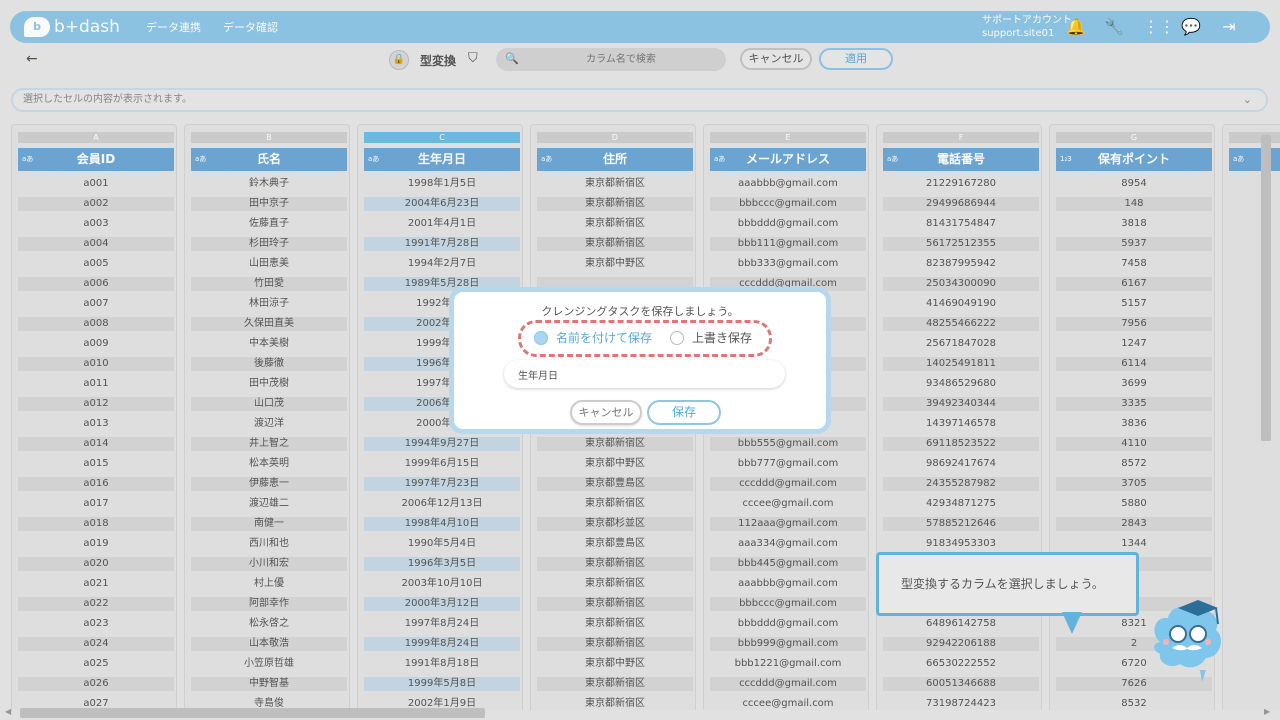 Image resolution: width=1280 pixels, height=720 pixels. What do you see at coordinates (644, 374) in the screenshot?
I see `task-name-input` at bounding box center [644, 374].